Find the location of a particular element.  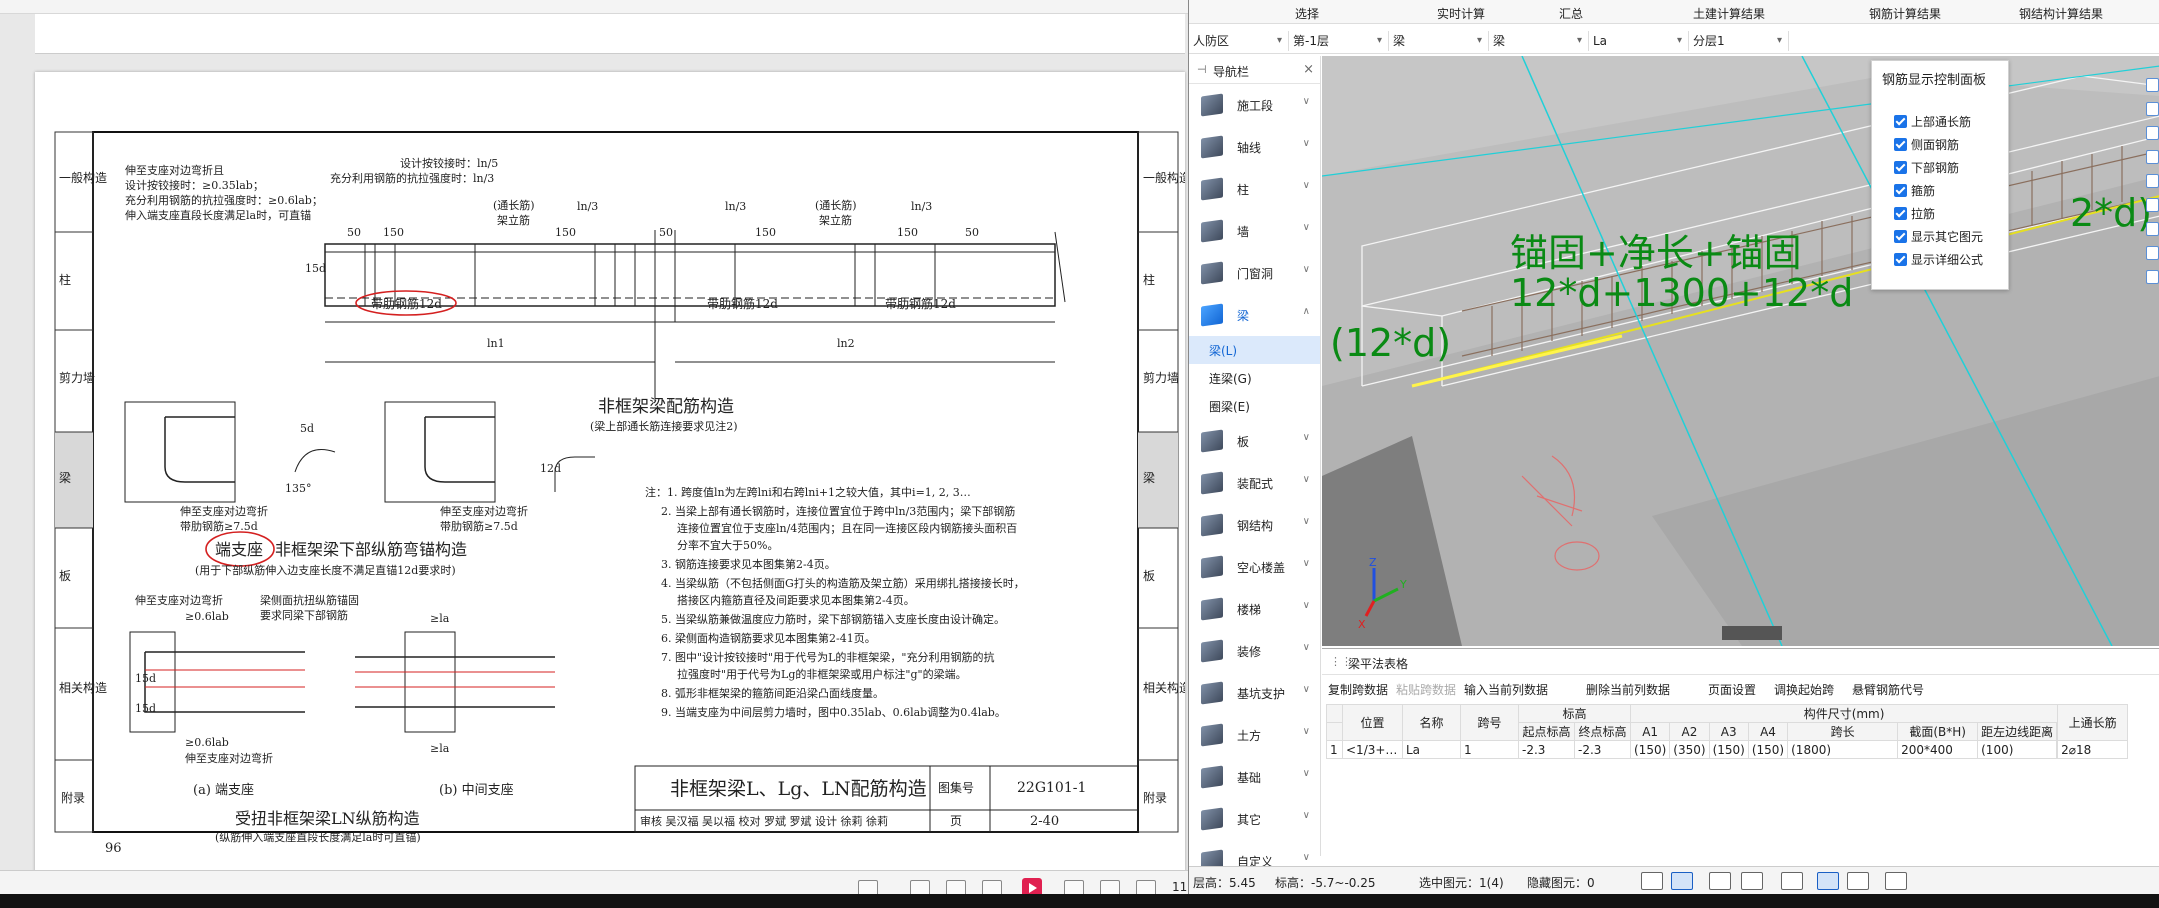

nav-item-column: 柱 ∨ is located at coordinates (1254, 189).